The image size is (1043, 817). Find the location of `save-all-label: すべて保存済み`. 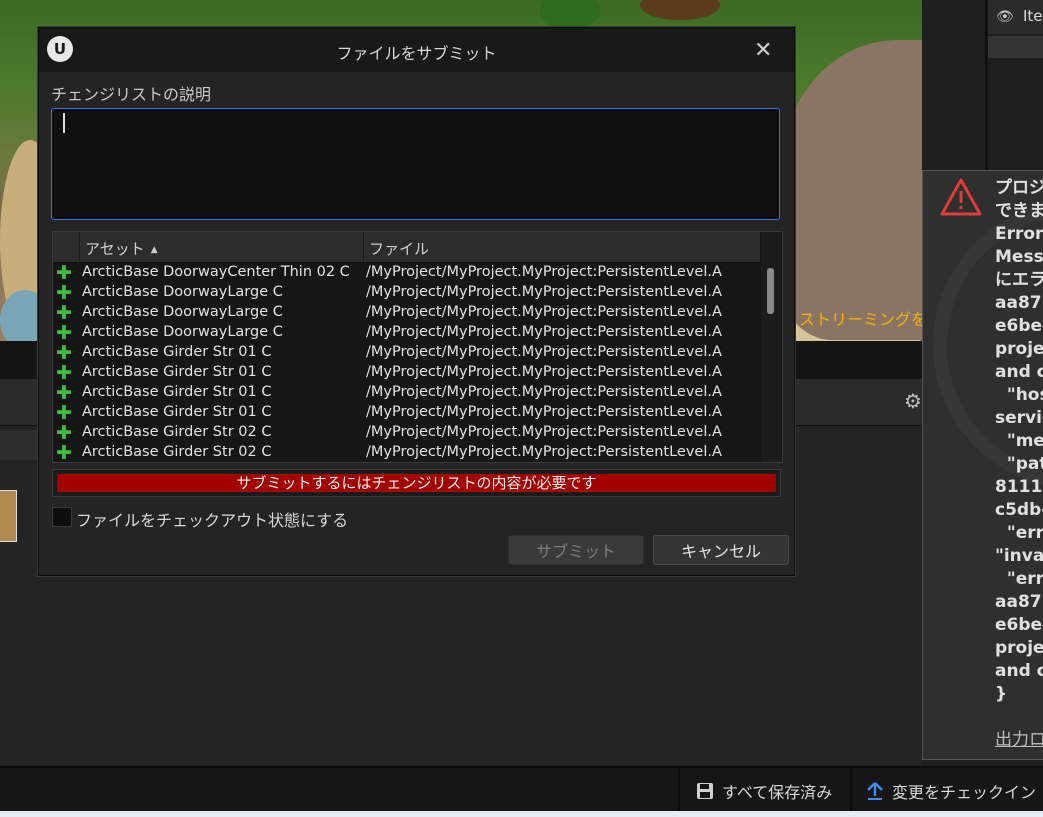

save-all-label: すべて保存済み is located at coordinates (777, 792).